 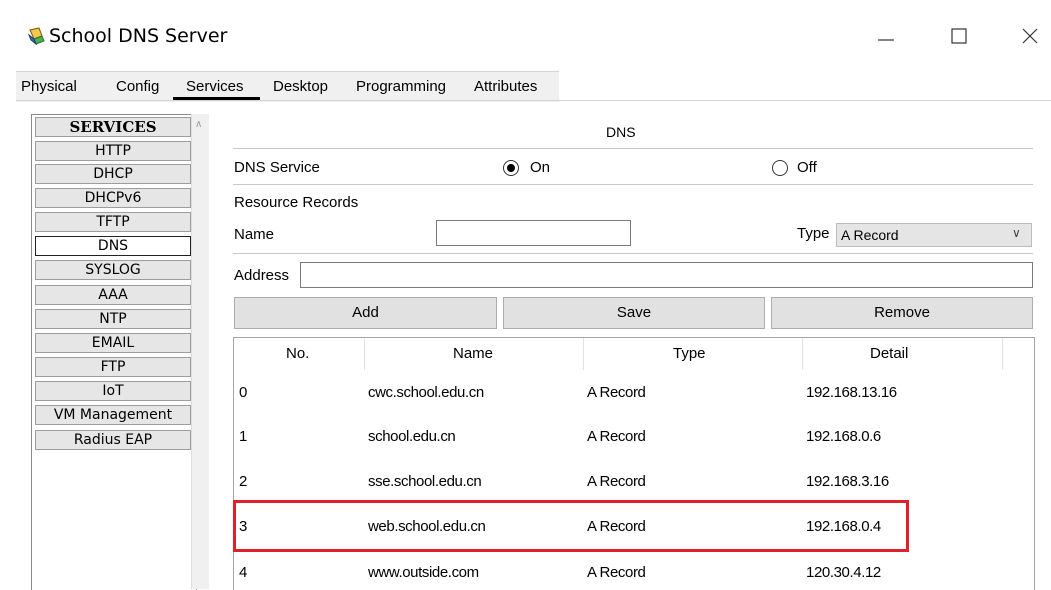 What do you see at coordinates (262, 275) in the screenshot?
I see `address-label: Address` at bounding box center [262, 275].